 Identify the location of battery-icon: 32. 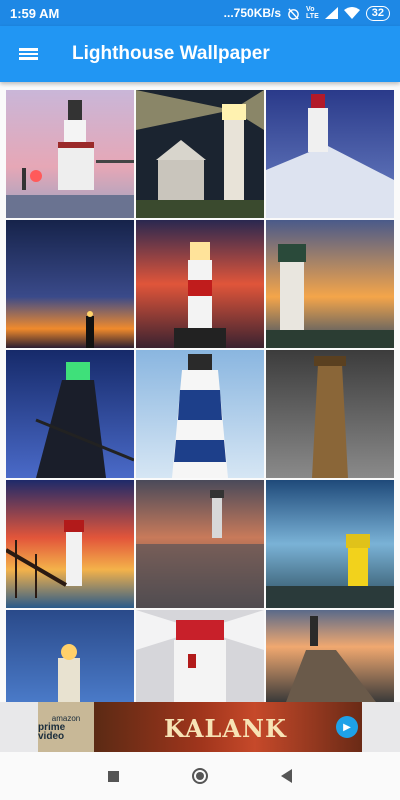
(377, 13).